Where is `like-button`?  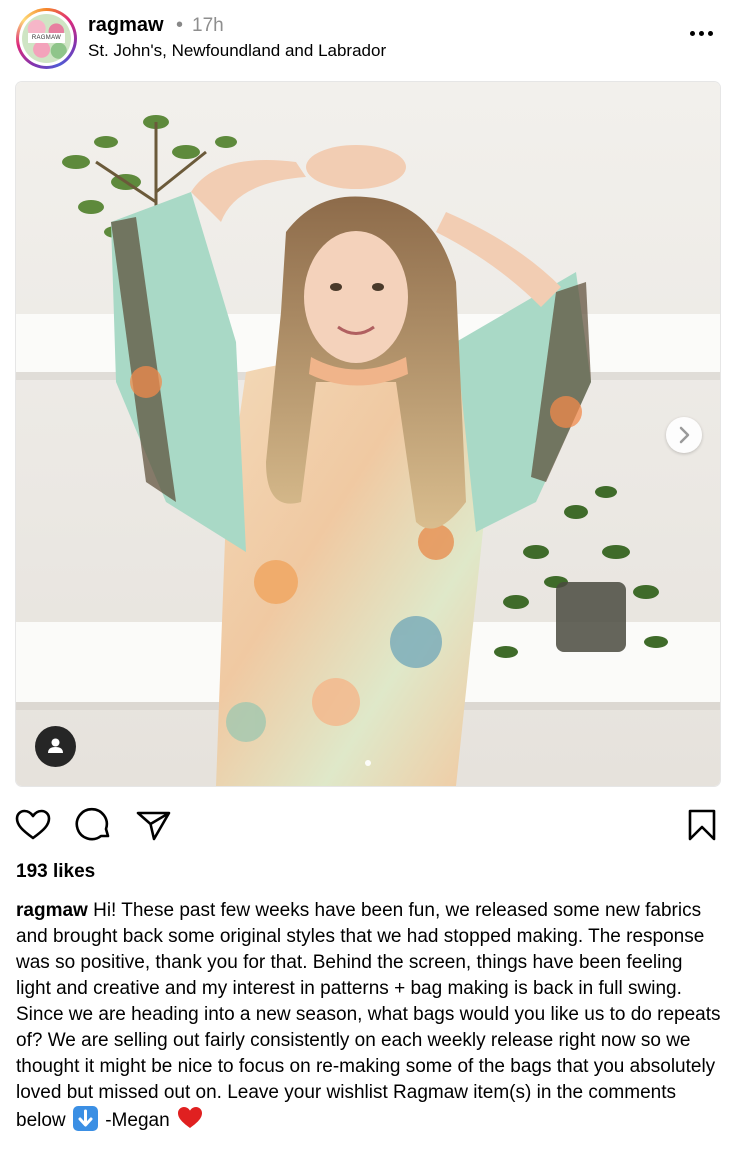 like-button is located at coordinates (33, 825).